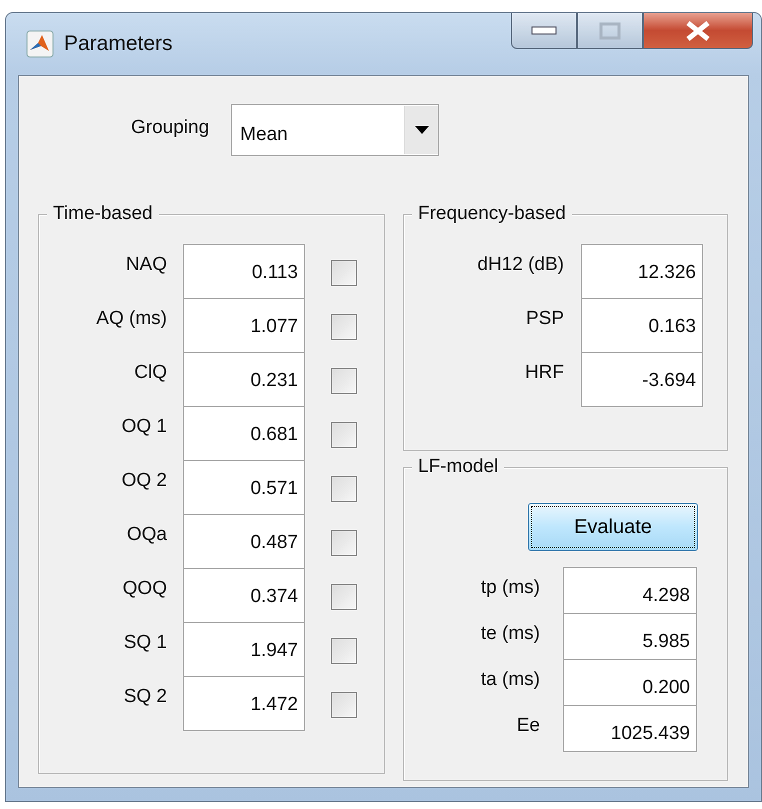  What do you see at coordinates (492, 214) in the screenshot?
I see `panel-title: Frequency-based` at bounding box center [492, 214].